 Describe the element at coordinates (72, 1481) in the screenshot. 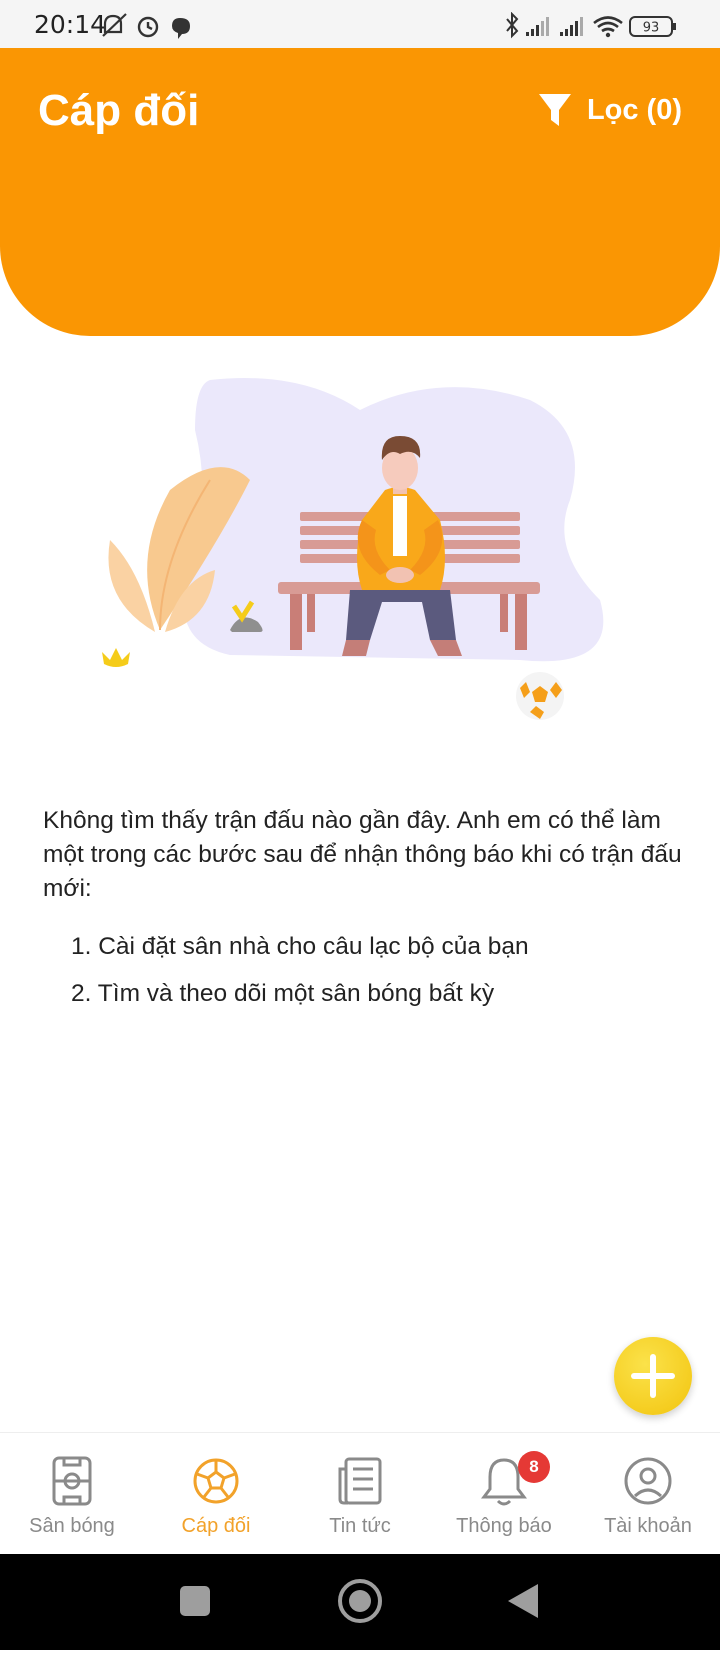

I see `field-icon` at that location.